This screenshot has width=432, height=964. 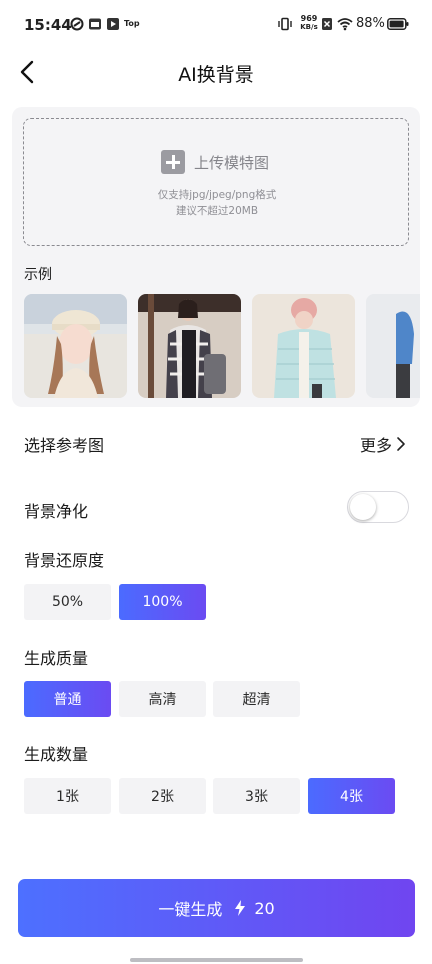 I want to click on sync-app-icon, so click(x=77, y=24).